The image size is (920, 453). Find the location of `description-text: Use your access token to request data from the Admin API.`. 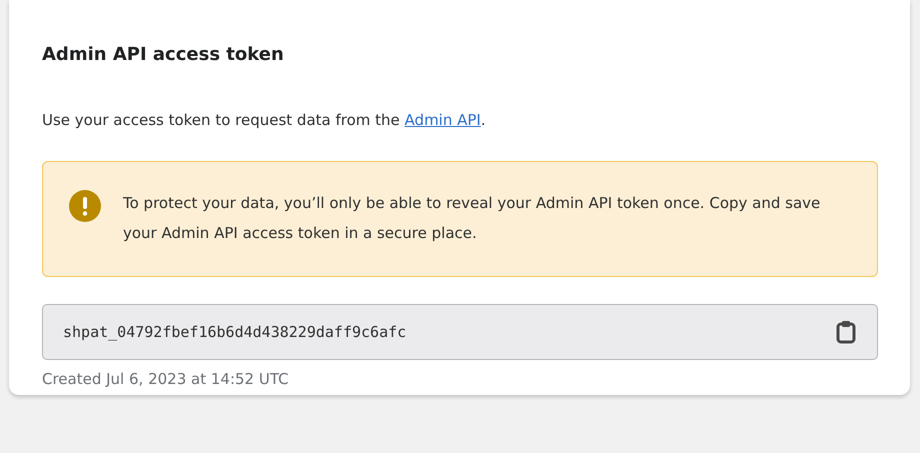

description-text: Use your access token to request data from the Admin API. is located at coordinates (264, 120).